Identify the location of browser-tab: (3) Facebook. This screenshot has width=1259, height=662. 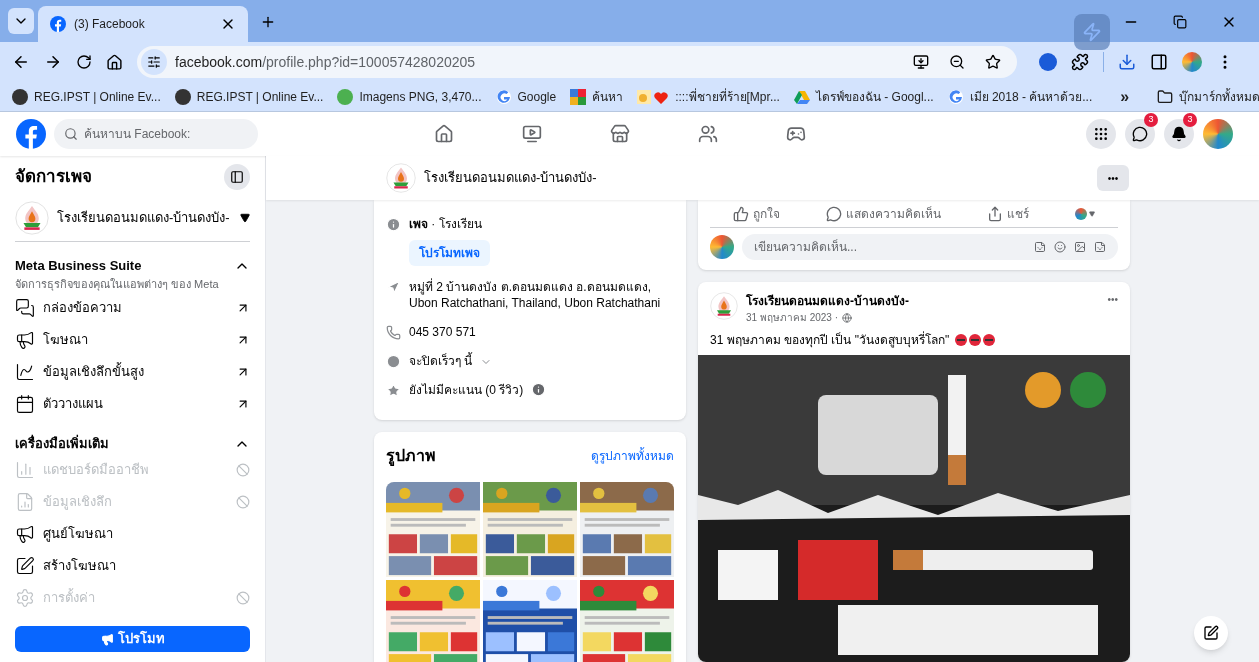
(143, 24).